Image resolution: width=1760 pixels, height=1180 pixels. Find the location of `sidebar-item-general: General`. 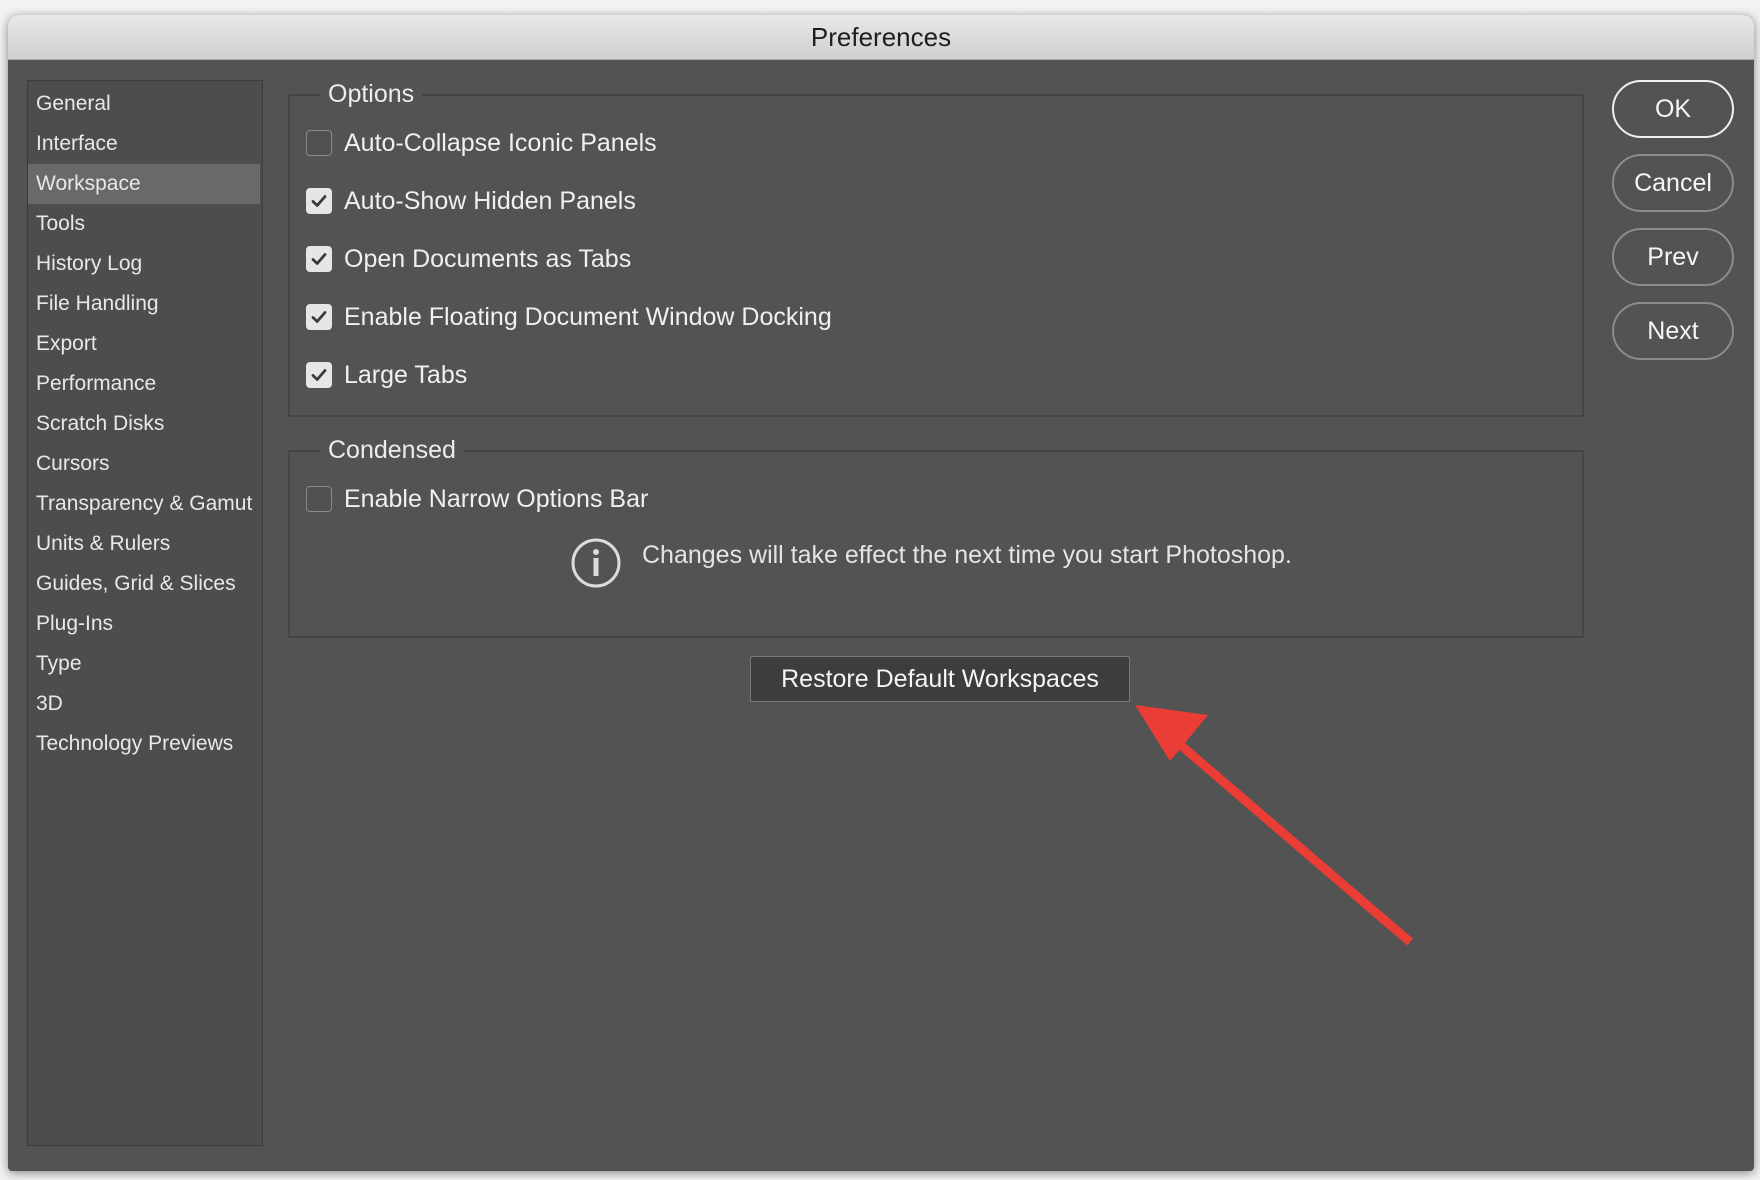

sidebar-item-general: General is located at coordinates (145, 104).